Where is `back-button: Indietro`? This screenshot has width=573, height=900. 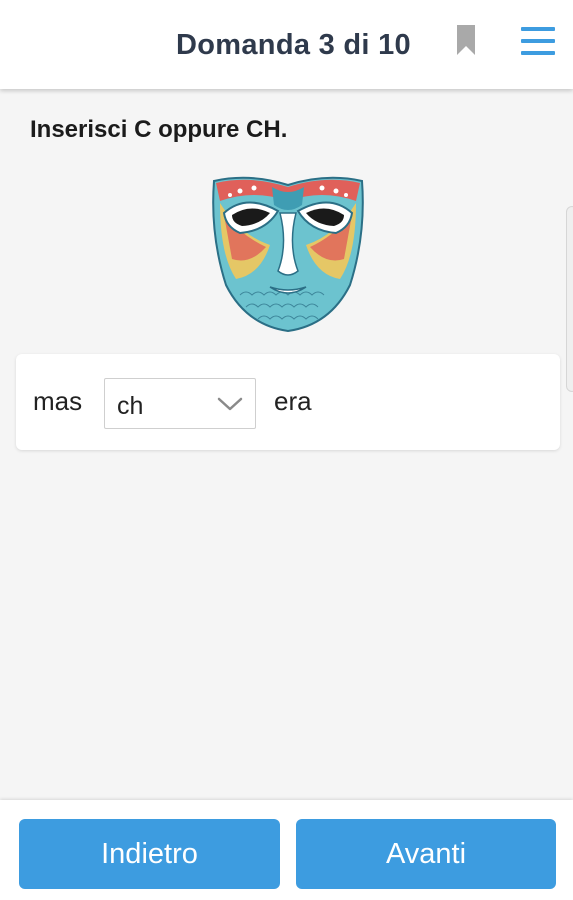
back-button: Indietro is located at coordinates (149, 854).